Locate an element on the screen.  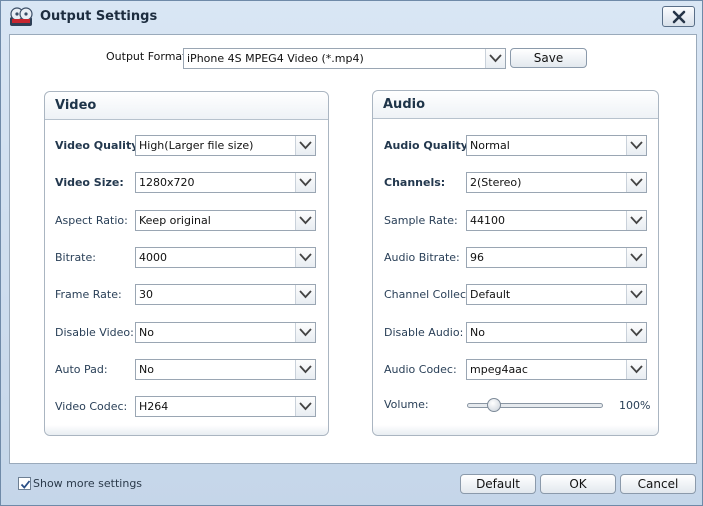
audio-field-label: Channels: is located at coordinates (415, 183).